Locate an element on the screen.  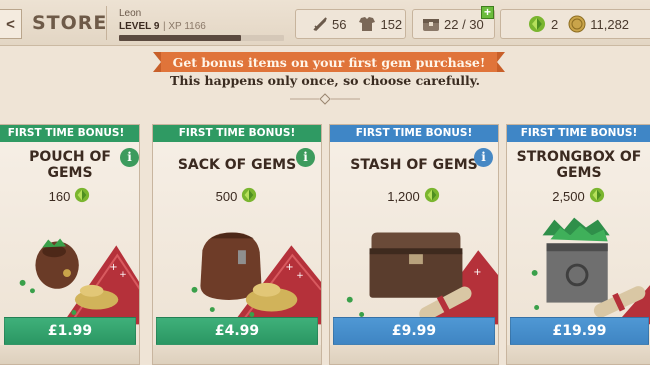
gem-amount: 2,500 is located at coordinates (578, 196).